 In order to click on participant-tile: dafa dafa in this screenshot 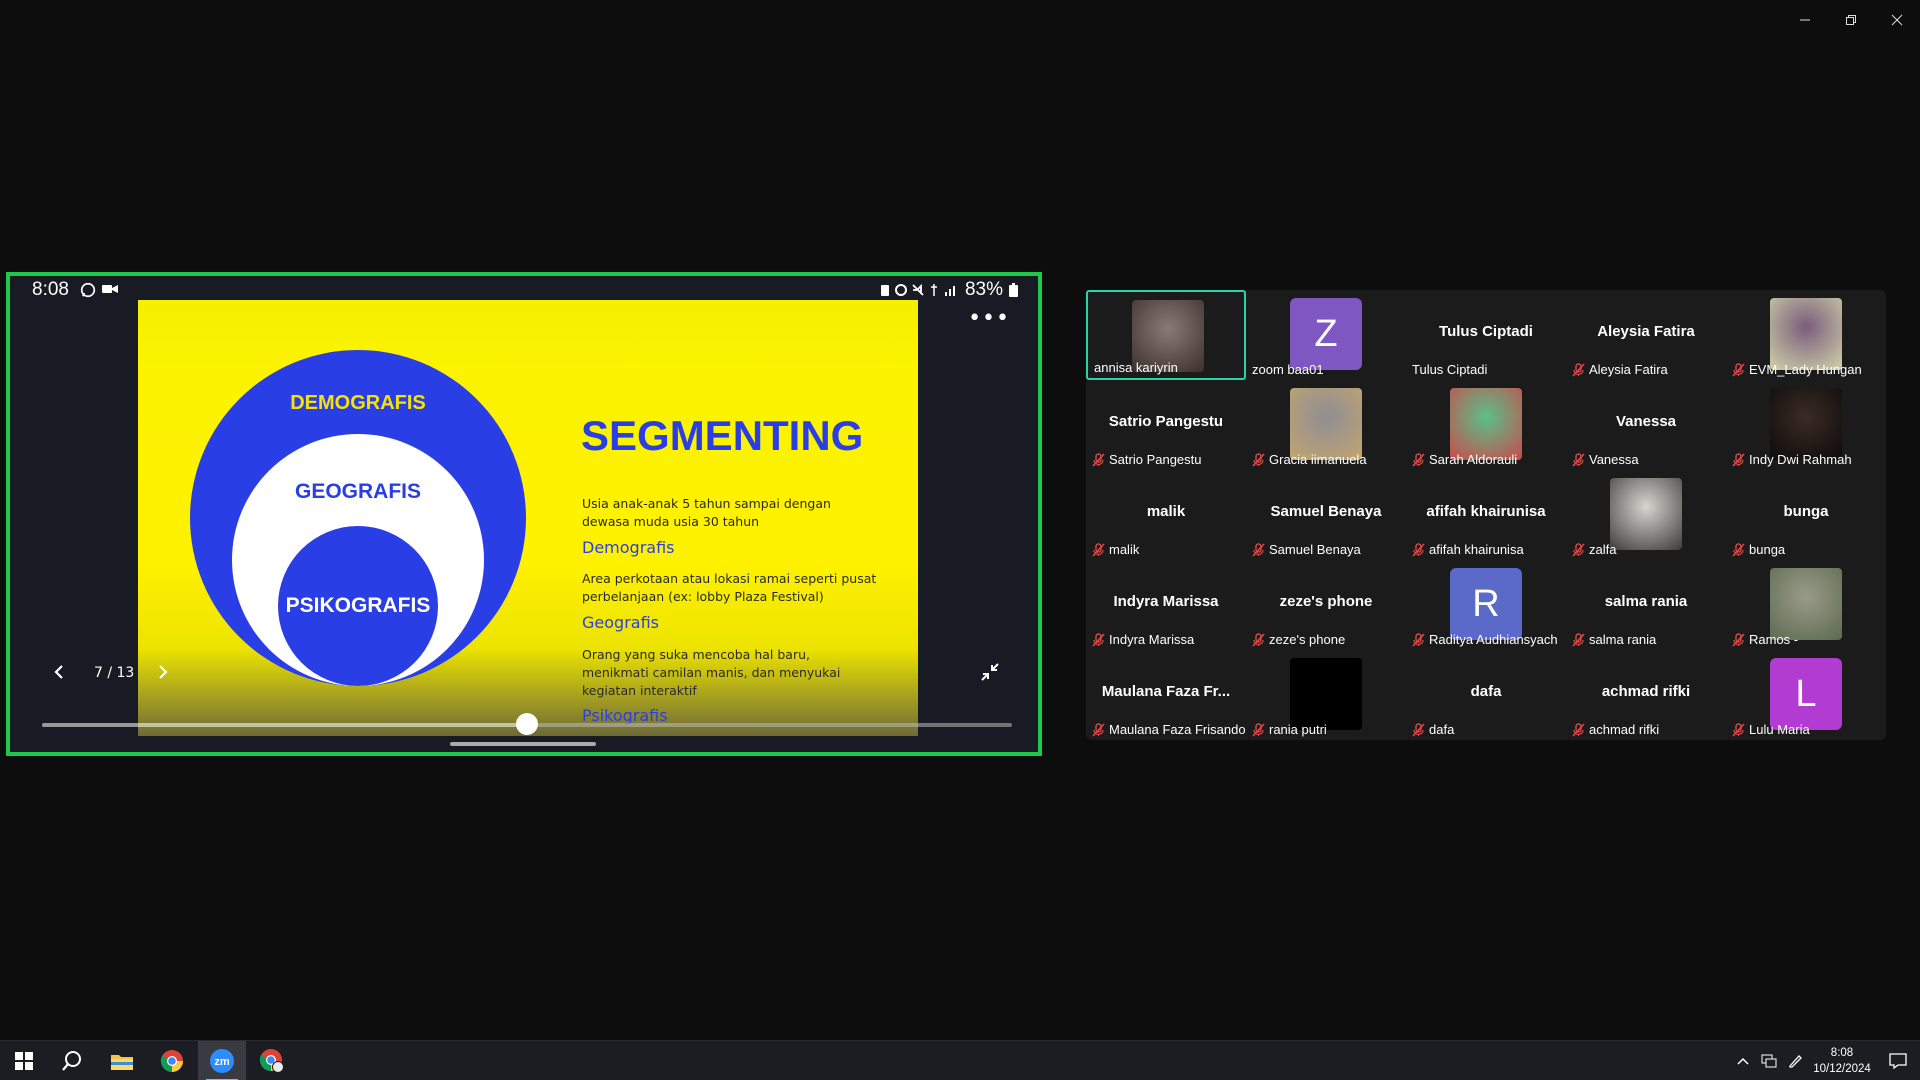, I will do `click(1486, 695)`.